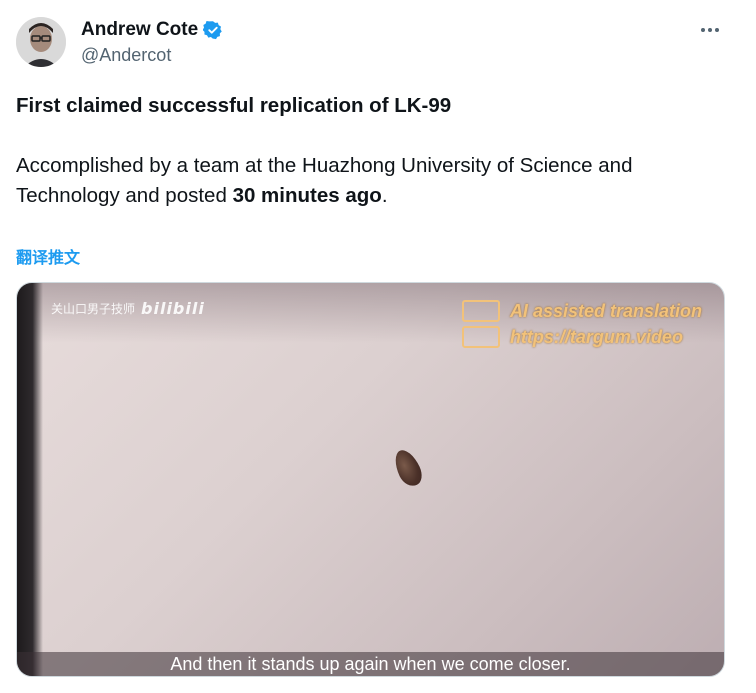 The image size is (756, 693). Describe the element at coordinates (93, 309) in the screenshot. I see `watermark-text: 关山口男子技师` at that location.